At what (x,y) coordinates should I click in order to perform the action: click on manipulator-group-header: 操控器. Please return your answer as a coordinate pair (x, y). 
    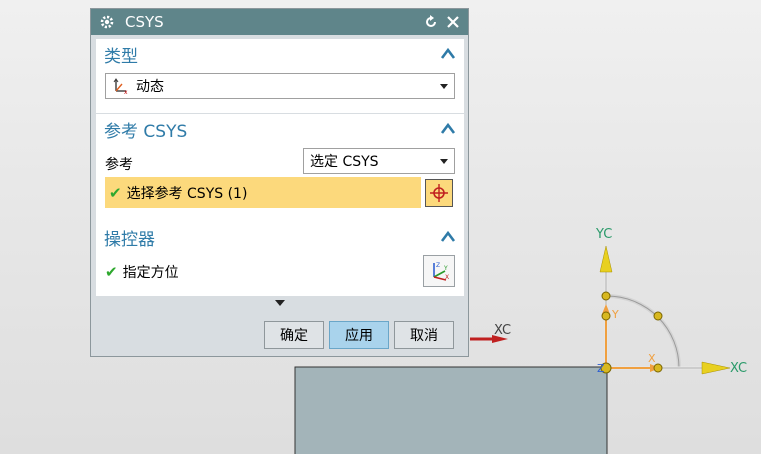
    Looking at the image, I should click on (280, 237).